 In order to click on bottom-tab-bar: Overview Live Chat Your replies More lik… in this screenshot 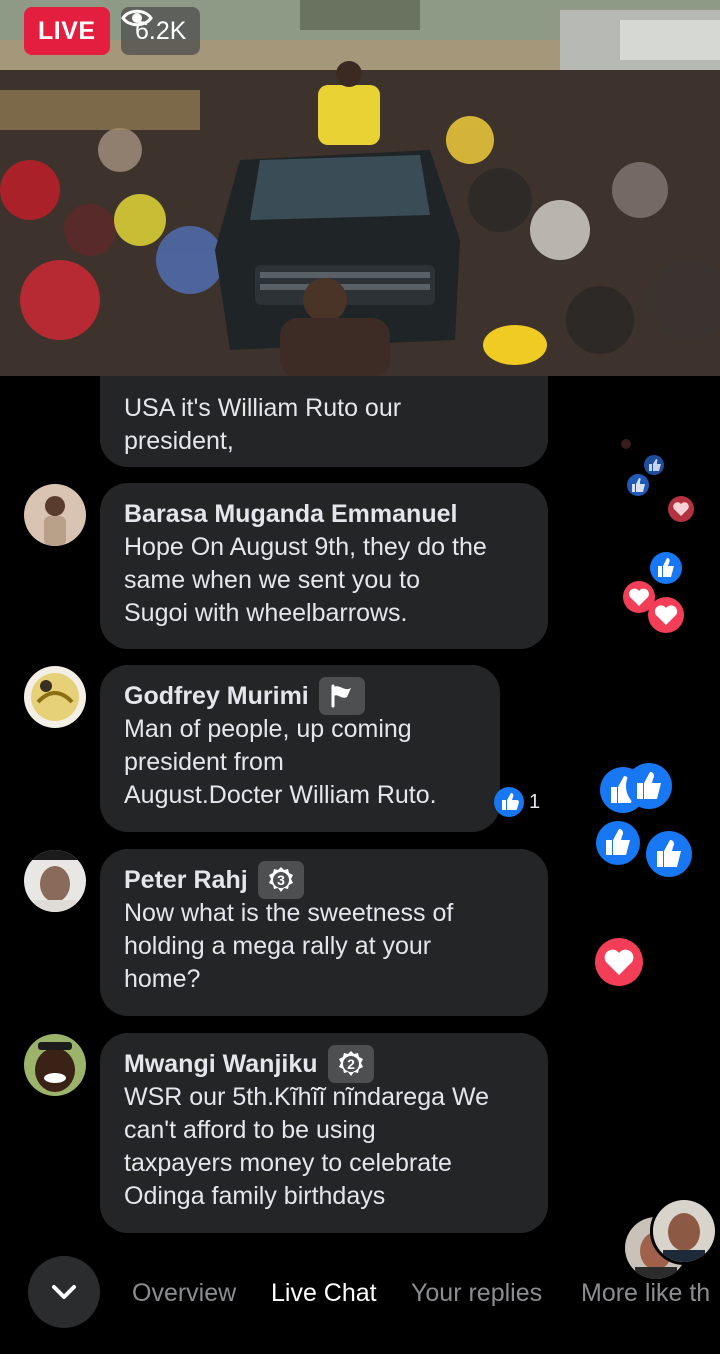, I will do `click(360, 1275)`.